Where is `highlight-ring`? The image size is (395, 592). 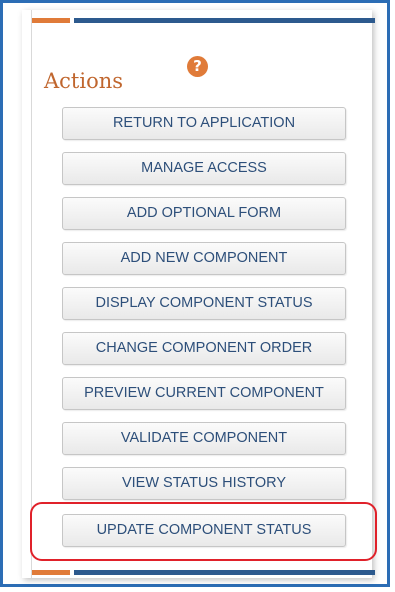
highlight-ring is located at coordinates (203, 531).